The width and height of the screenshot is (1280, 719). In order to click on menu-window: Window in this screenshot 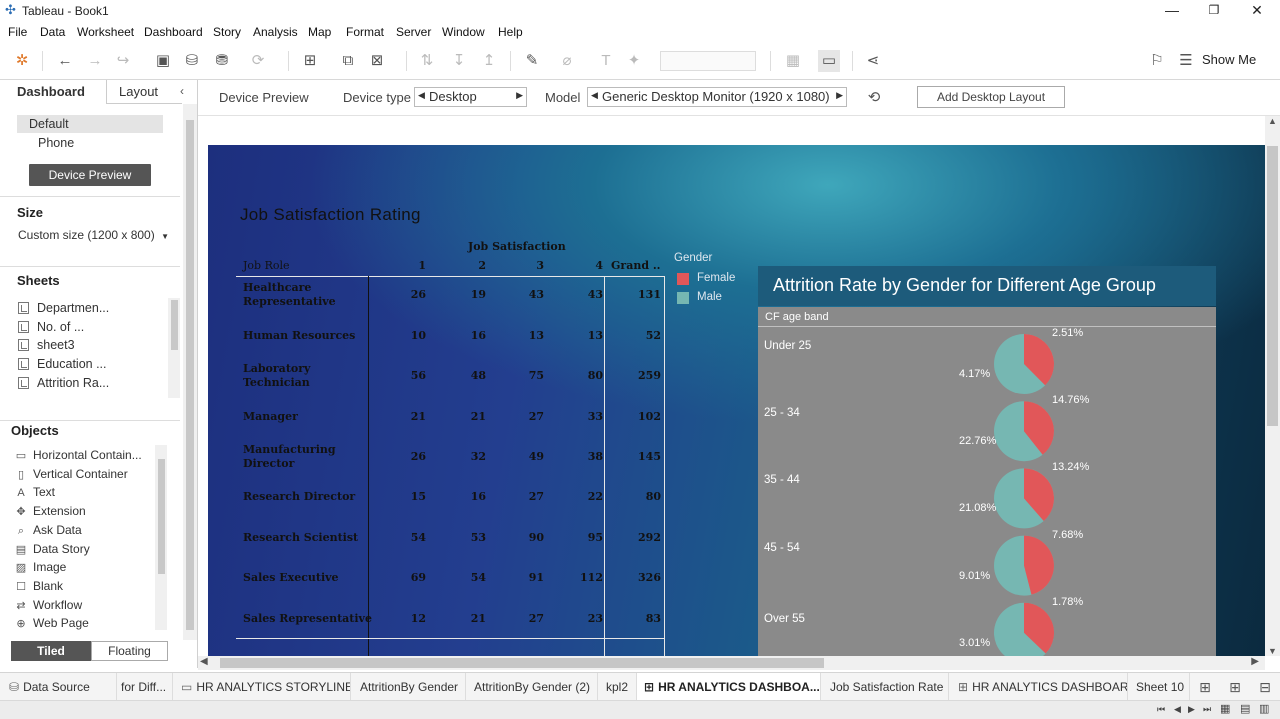, I will do `click(463, 32)`.